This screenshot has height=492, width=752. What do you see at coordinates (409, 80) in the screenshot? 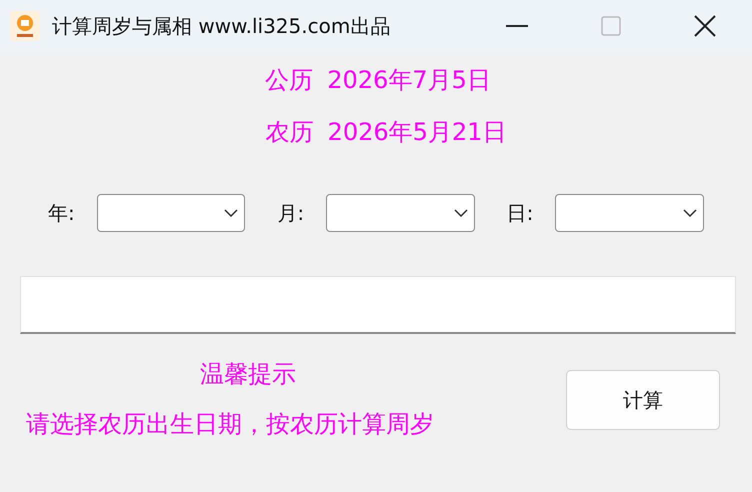
I see `date-value: 2026年7月5日` at bounding box center [409, 80].